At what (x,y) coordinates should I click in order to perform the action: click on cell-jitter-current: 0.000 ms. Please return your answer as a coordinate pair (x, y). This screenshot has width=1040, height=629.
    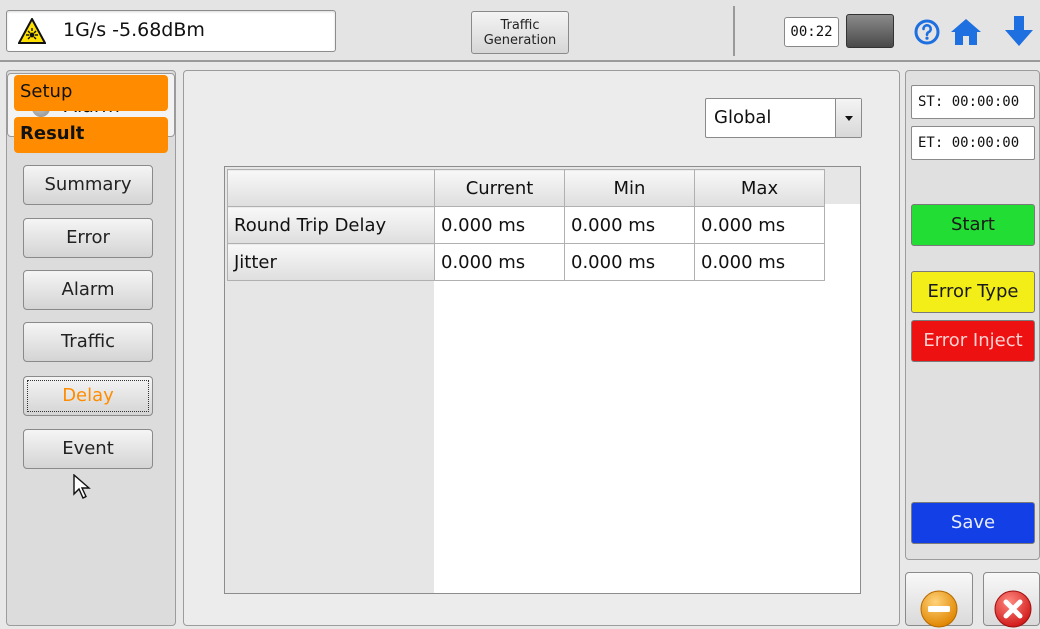
    Looking at the image, I should click on (499, 262).